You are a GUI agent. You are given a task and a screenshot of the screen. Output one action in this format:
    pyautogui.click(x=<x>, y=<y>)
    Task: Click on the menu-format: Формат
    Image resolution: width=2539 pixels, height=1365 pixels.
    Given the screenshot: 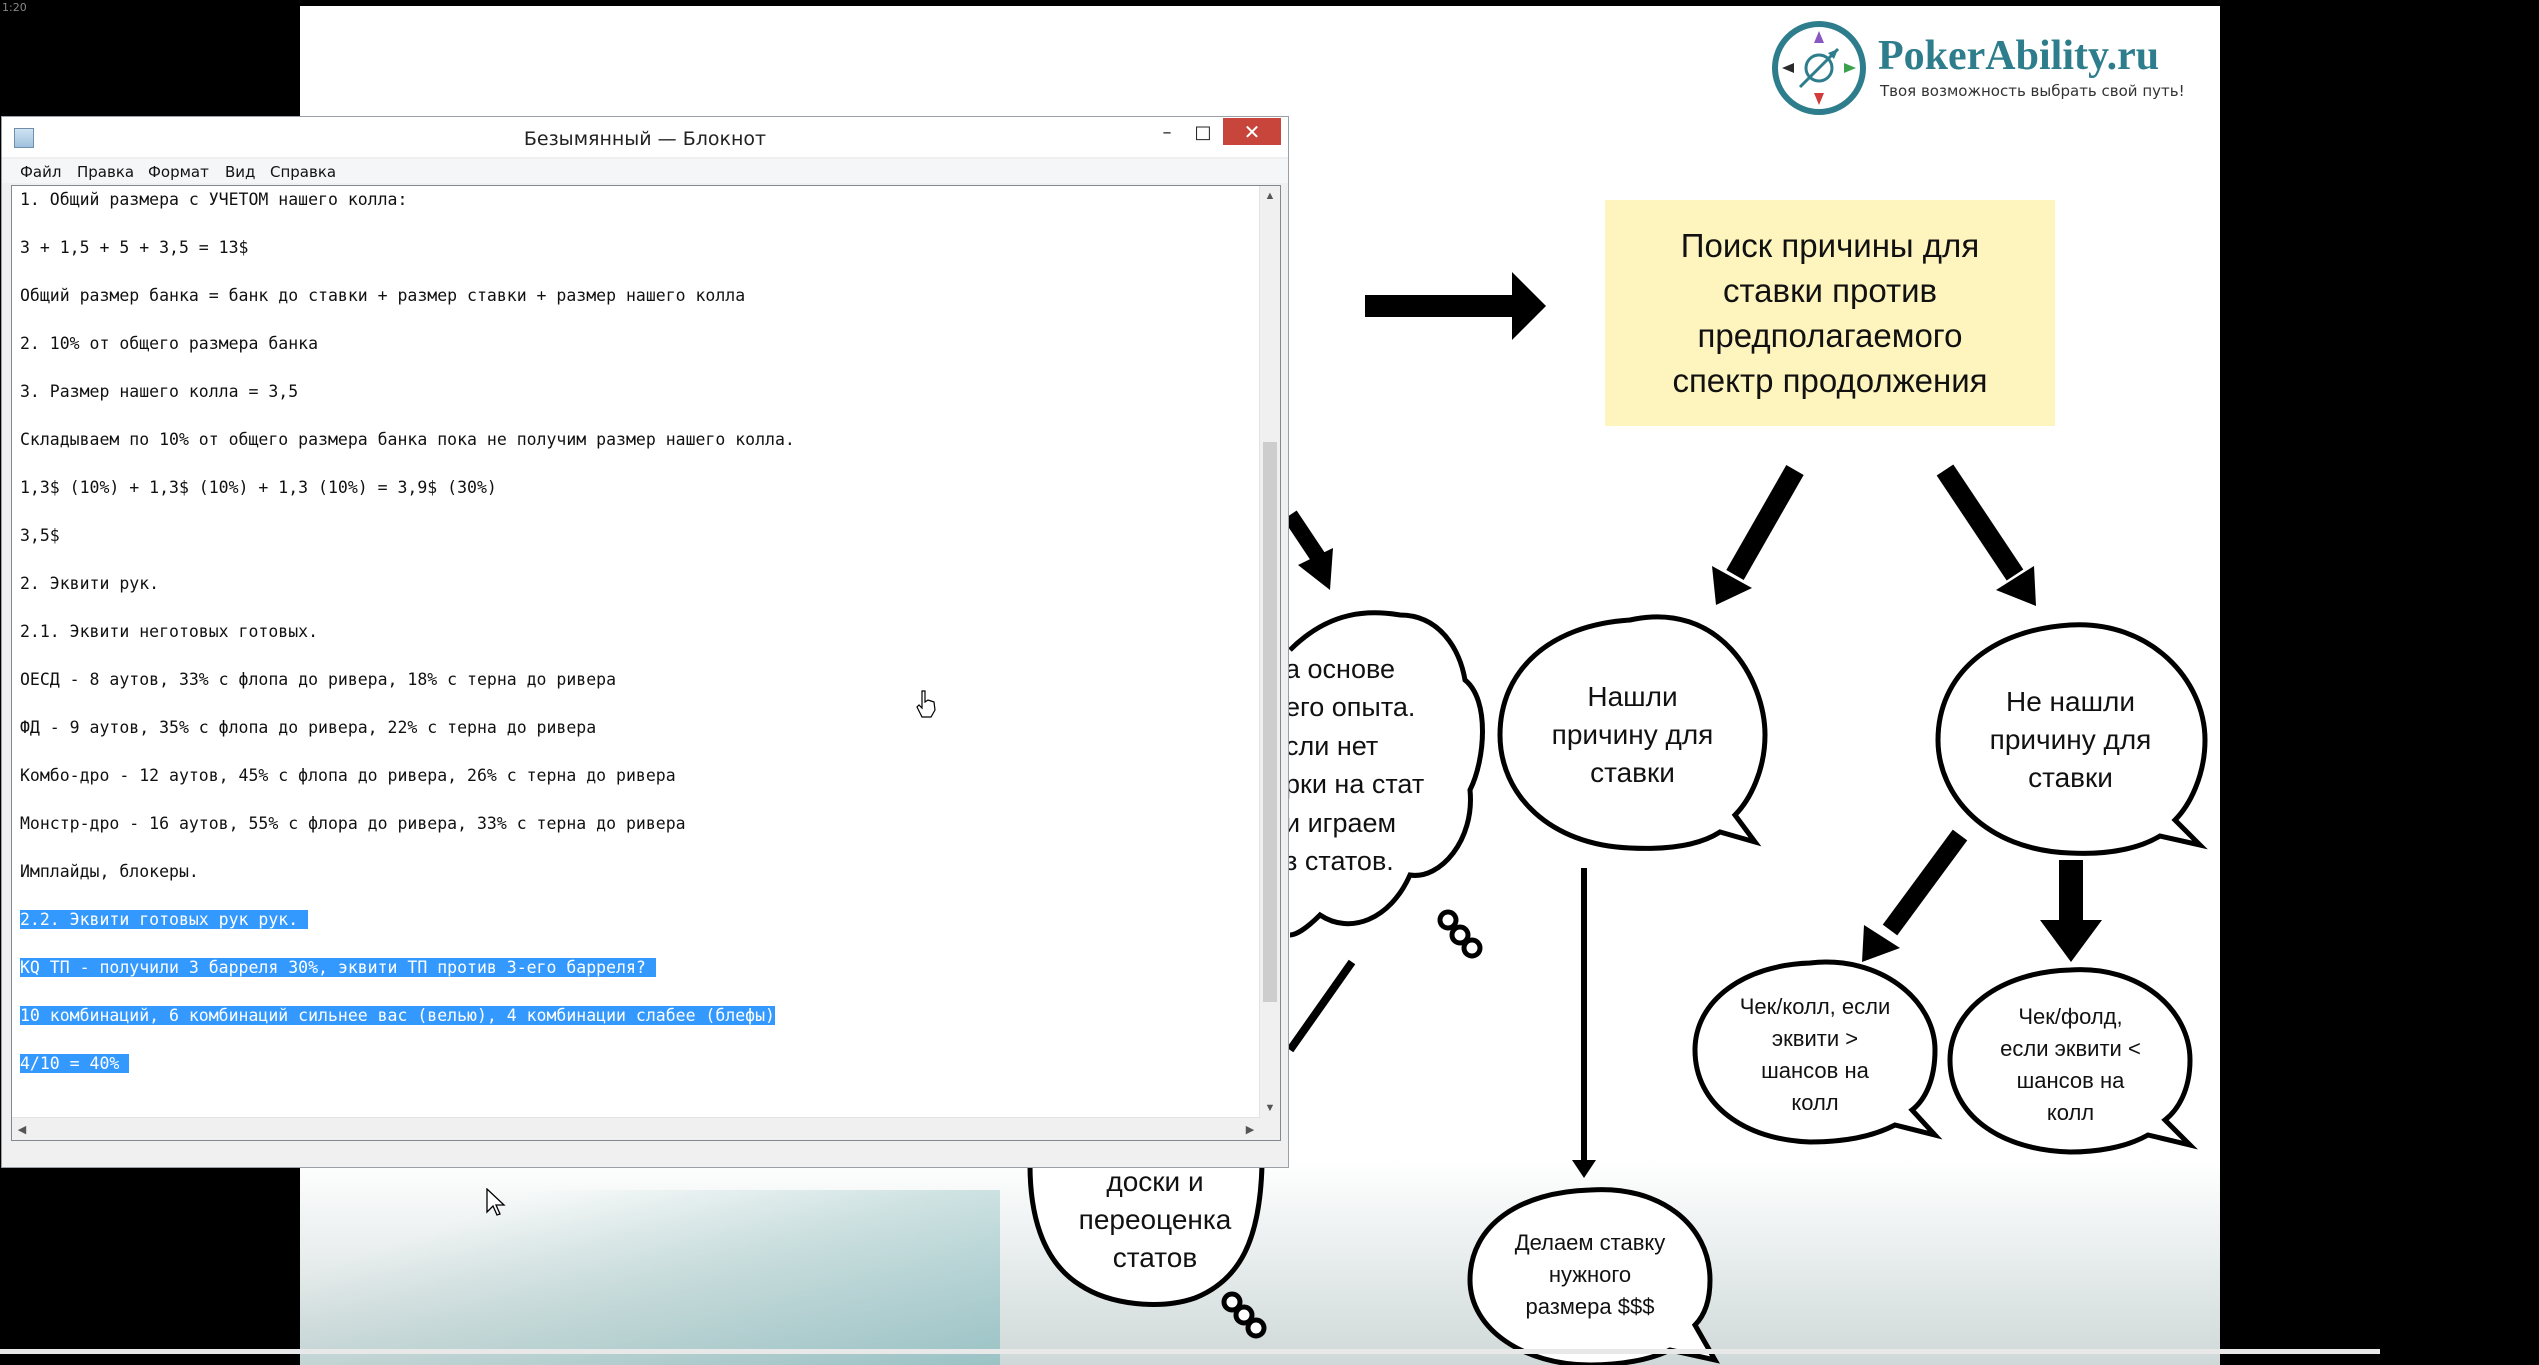 What is the action you would take?
    pyautogui.click(x=178, y=172)
    